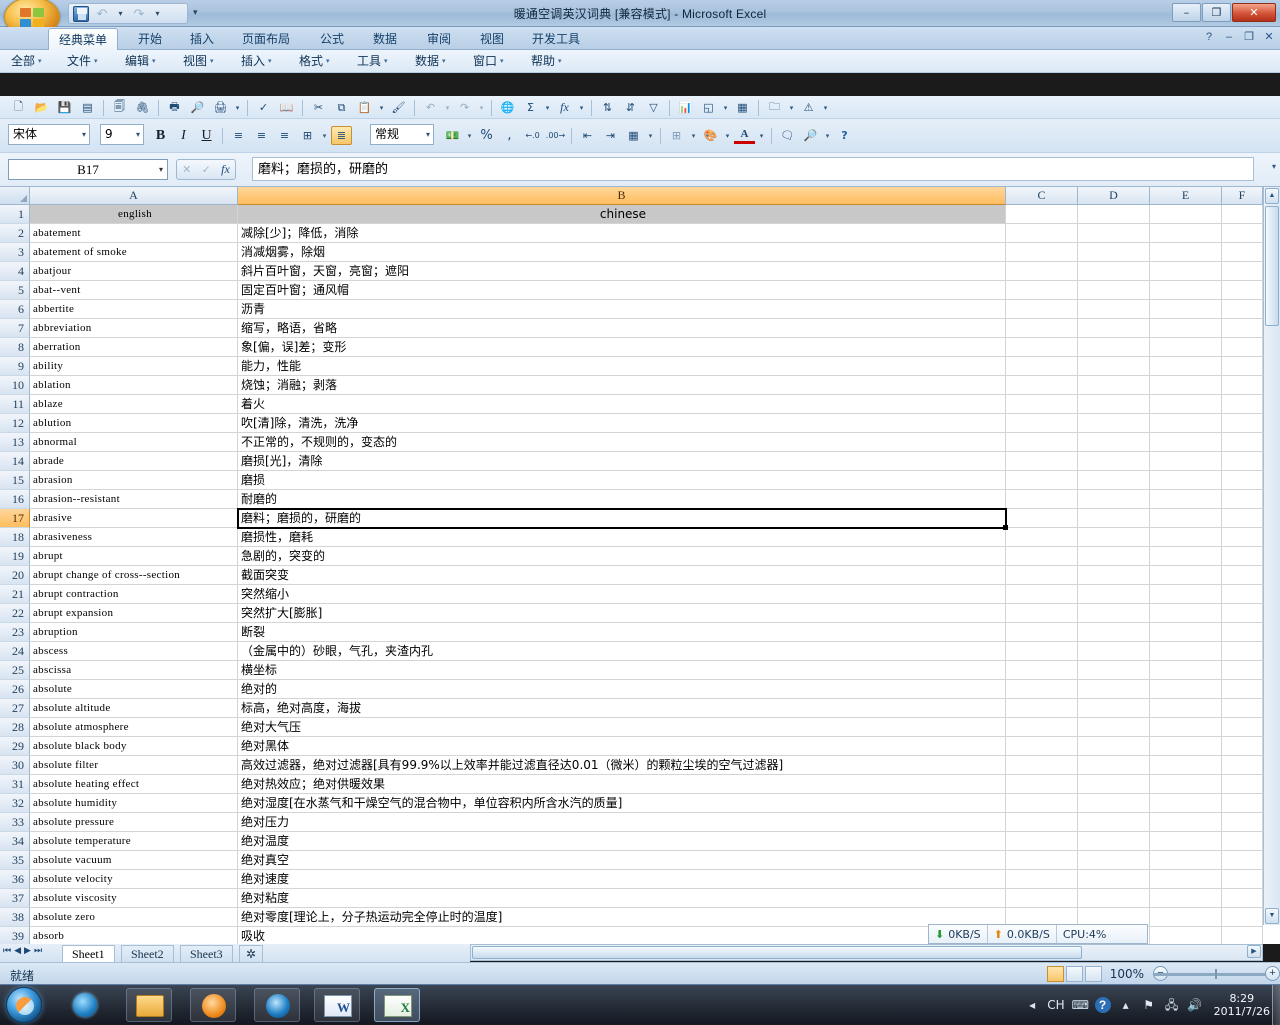 The height and width of the screenshot is (1025, 1280). I want to click on row-header-15: 15, so click(15, 480).